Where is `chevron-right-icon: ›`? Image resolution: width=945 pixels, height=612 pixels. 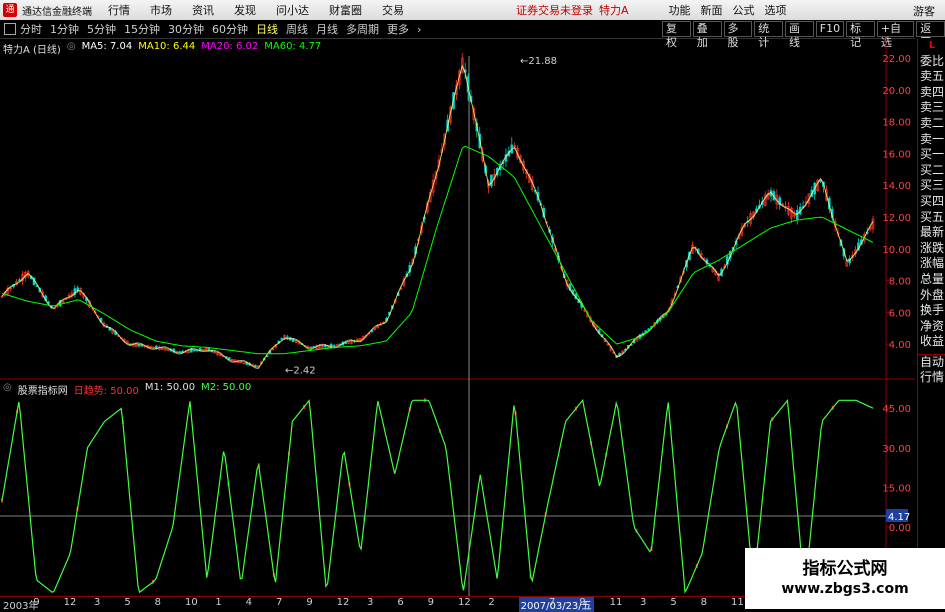
chevron-right-icon: › is located at coordinates (419, 29).